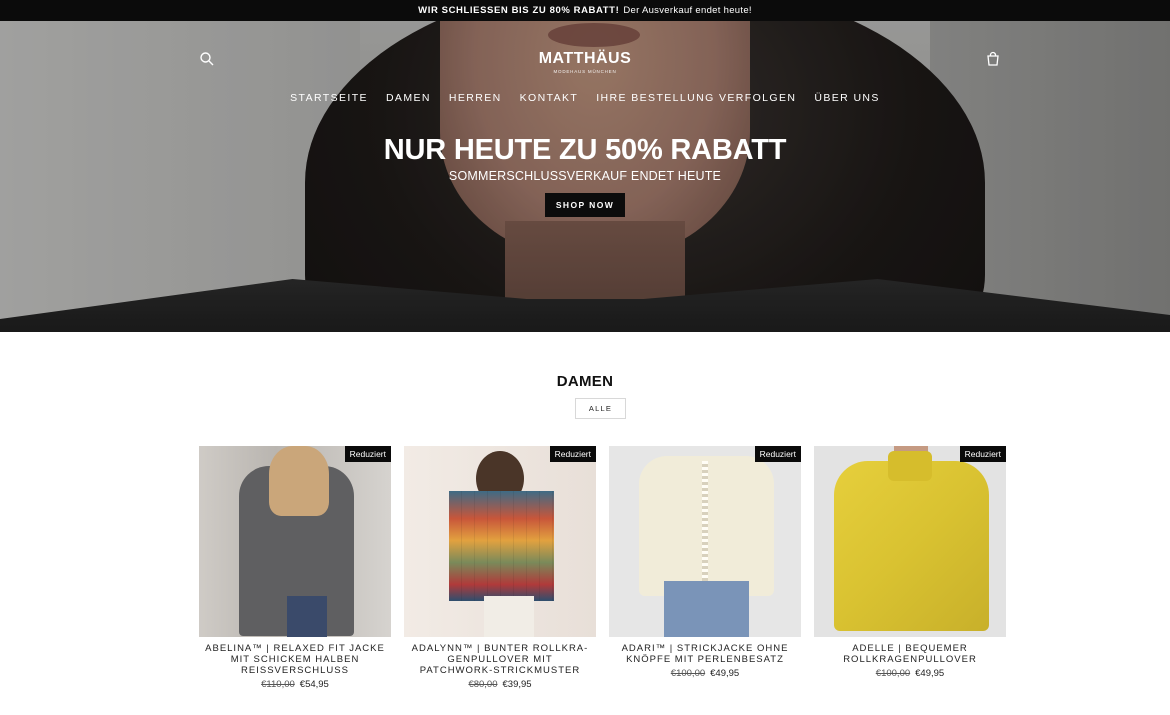  What do you see at coordinates (299, 481) in the screenshot?
I see `image-hair` at bounding box center [299, 481].